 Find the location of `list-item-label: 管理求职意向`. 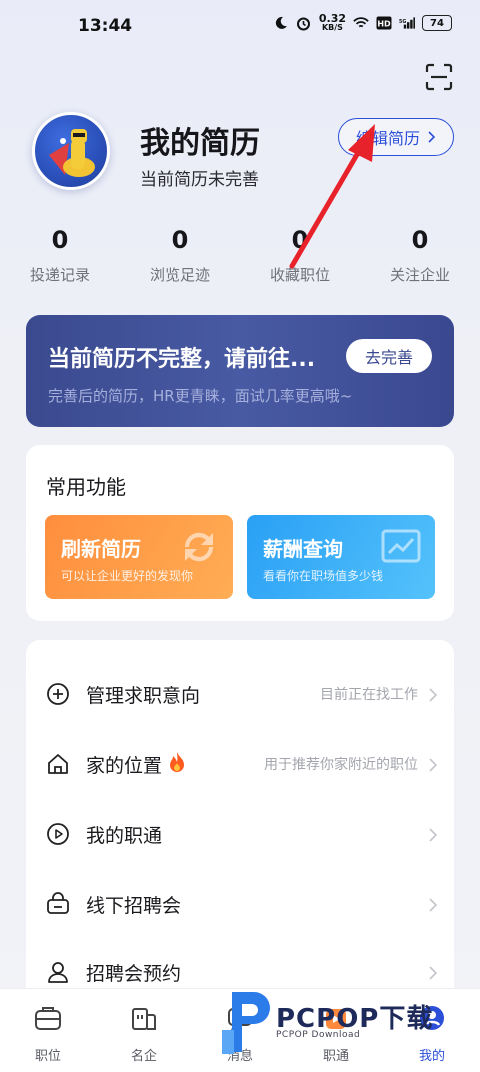

list-item-label: 管理求职意向 is located at coordinates (143, 694).